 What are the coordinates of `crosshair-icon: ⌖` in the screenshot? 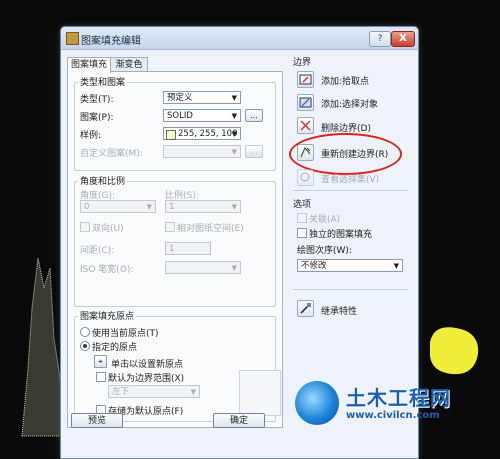 It's located at (100, 361).